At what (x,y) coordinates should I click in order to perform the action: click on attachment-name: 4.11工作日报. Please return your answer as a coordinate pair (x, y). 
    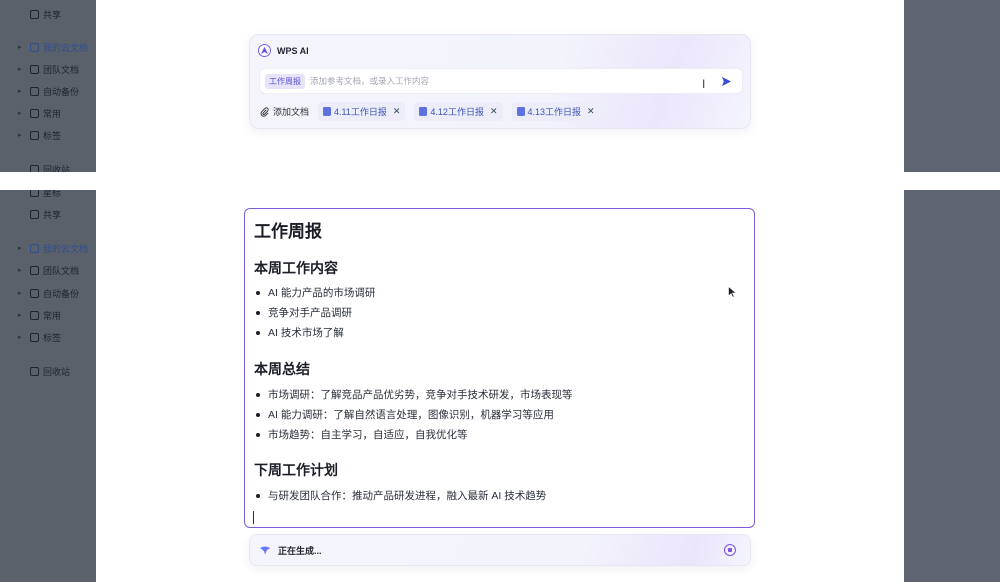
    Looking at the image, I should click on (360, 112).